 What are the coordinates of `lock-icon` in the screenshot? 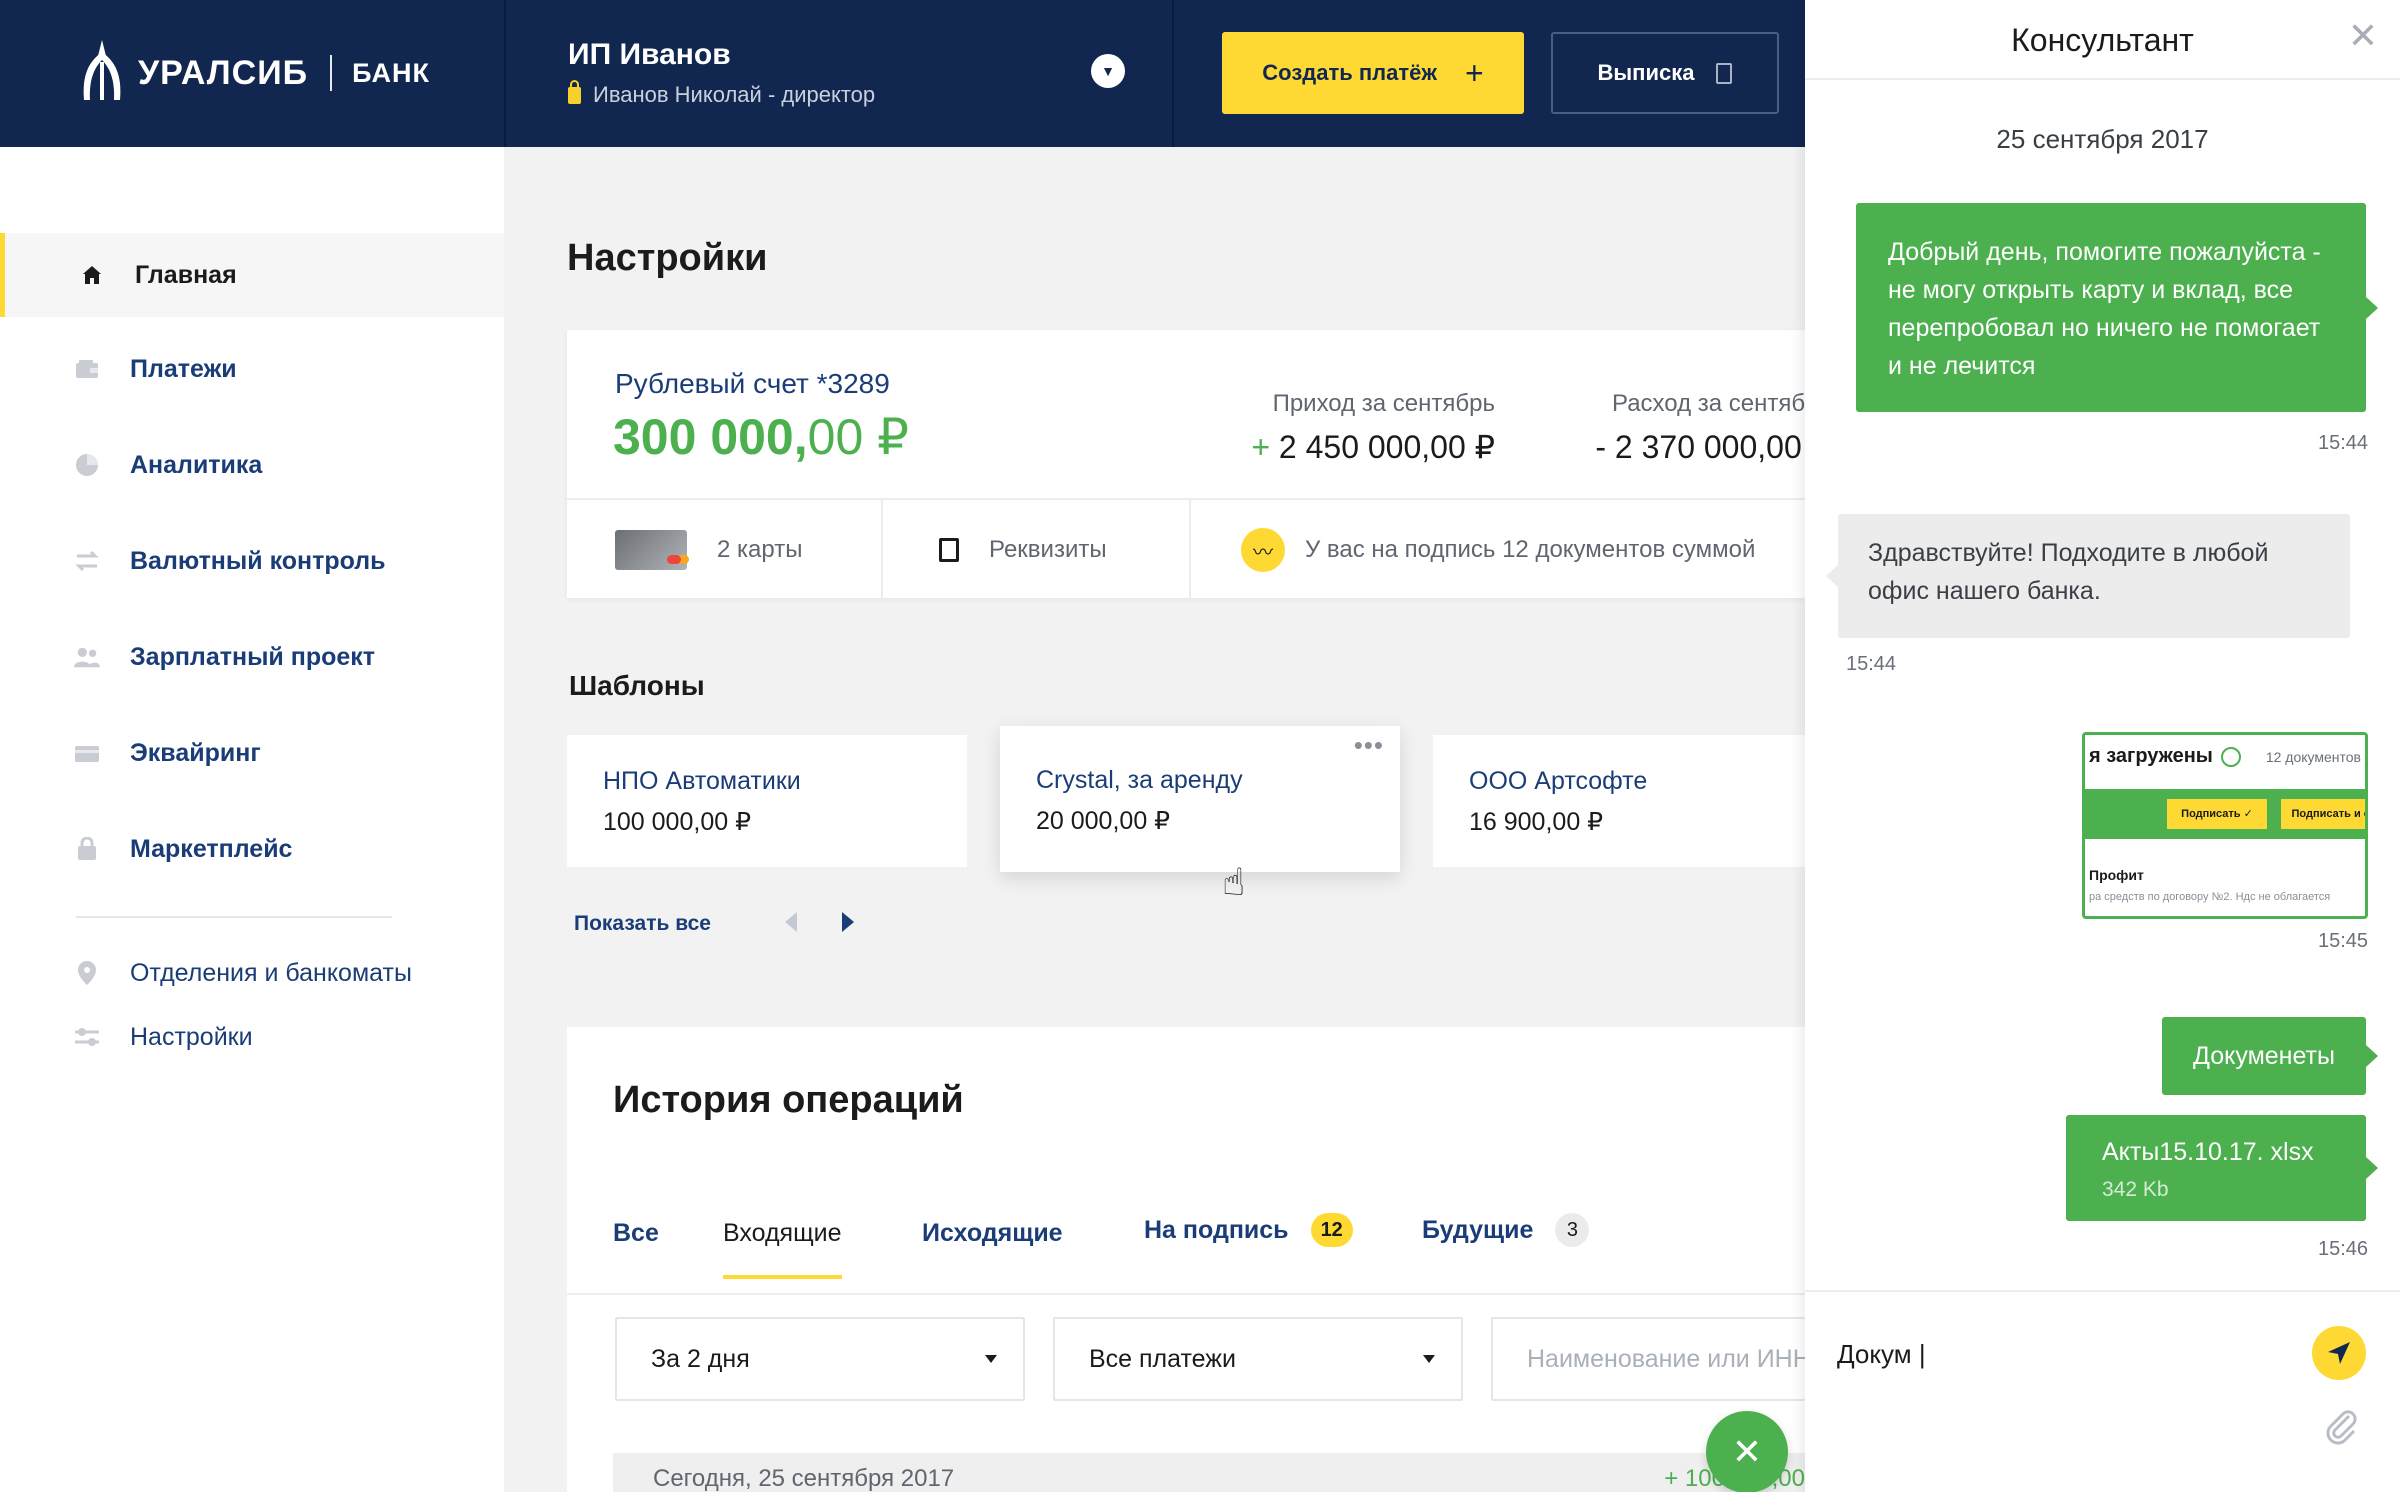 It's located at (574, 91).